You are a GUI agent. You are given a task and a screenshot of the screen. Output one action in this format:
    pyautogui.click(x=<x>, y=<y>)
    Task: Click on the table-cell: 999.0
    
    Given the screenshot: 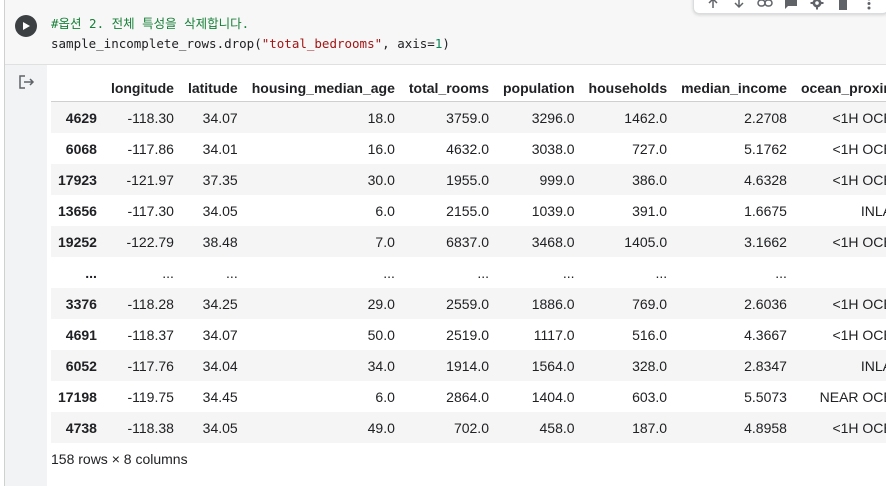 What is the action you would take?
    pyautogui.click(x=539, y=179)
    